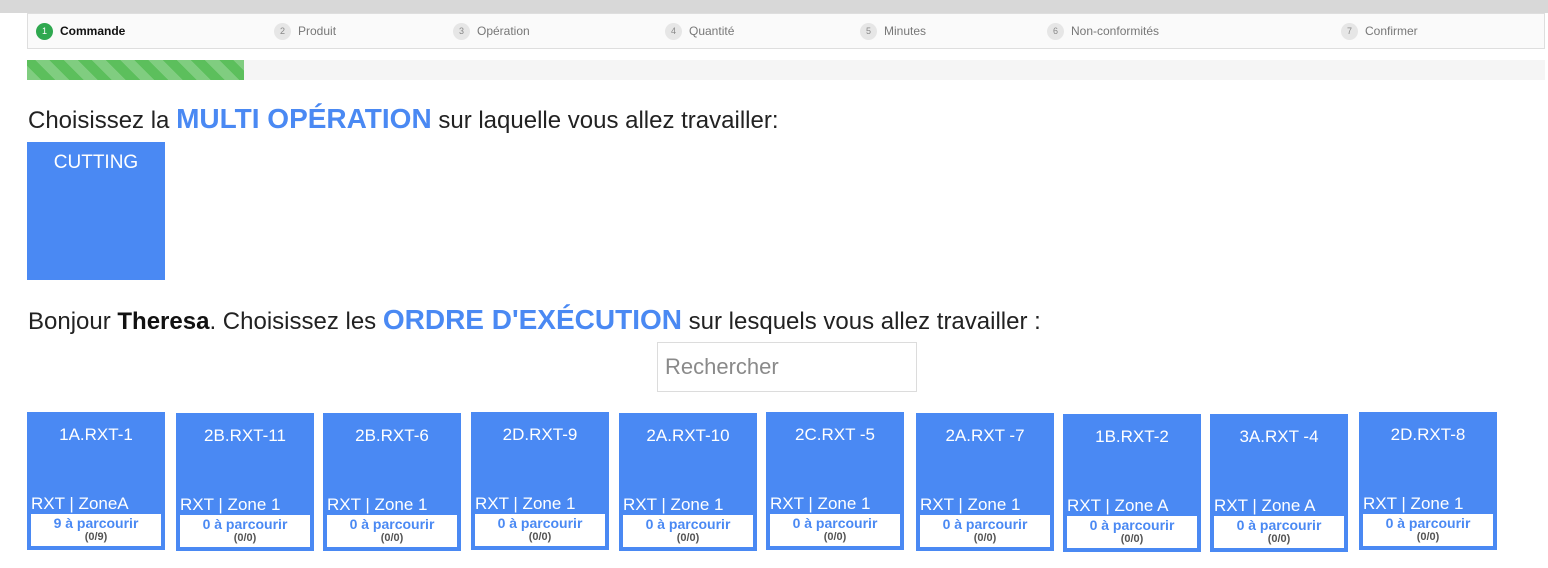  What do you see at coordinates (135, 70) in the screenshot?
I see `progress-bar-fill` at bounding box center [135, 70].